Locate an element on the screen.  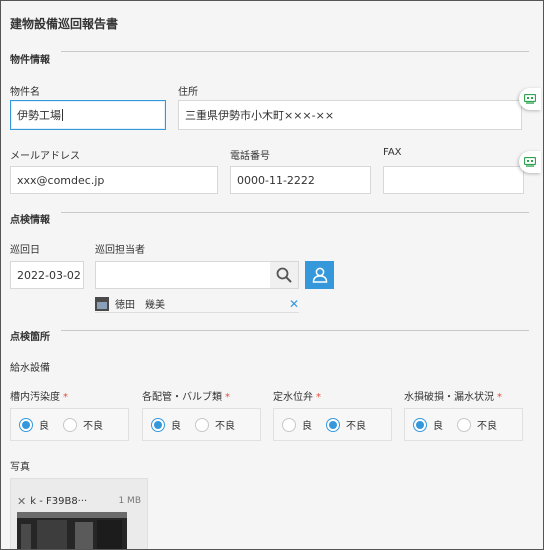
photo-preview-image is located at coordinates (72, 530).